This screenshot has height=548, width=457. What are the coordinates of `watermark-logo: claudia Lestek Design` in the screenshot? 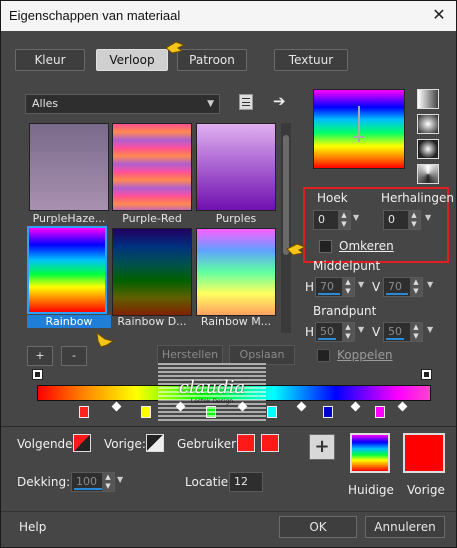 It's located at (212, 392).